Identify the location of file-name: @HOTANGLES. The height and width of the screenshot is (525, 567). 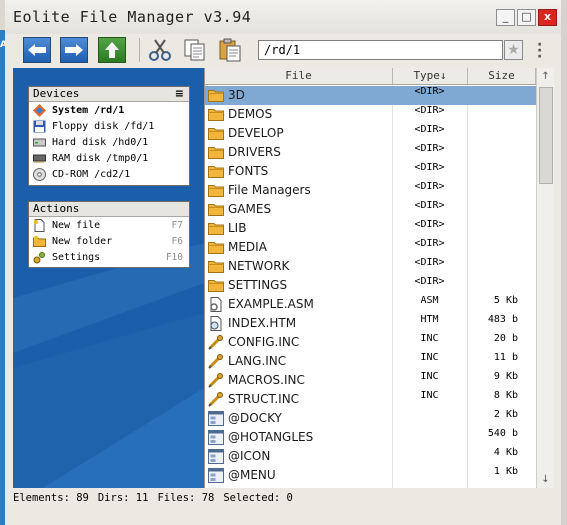
(271, 437).